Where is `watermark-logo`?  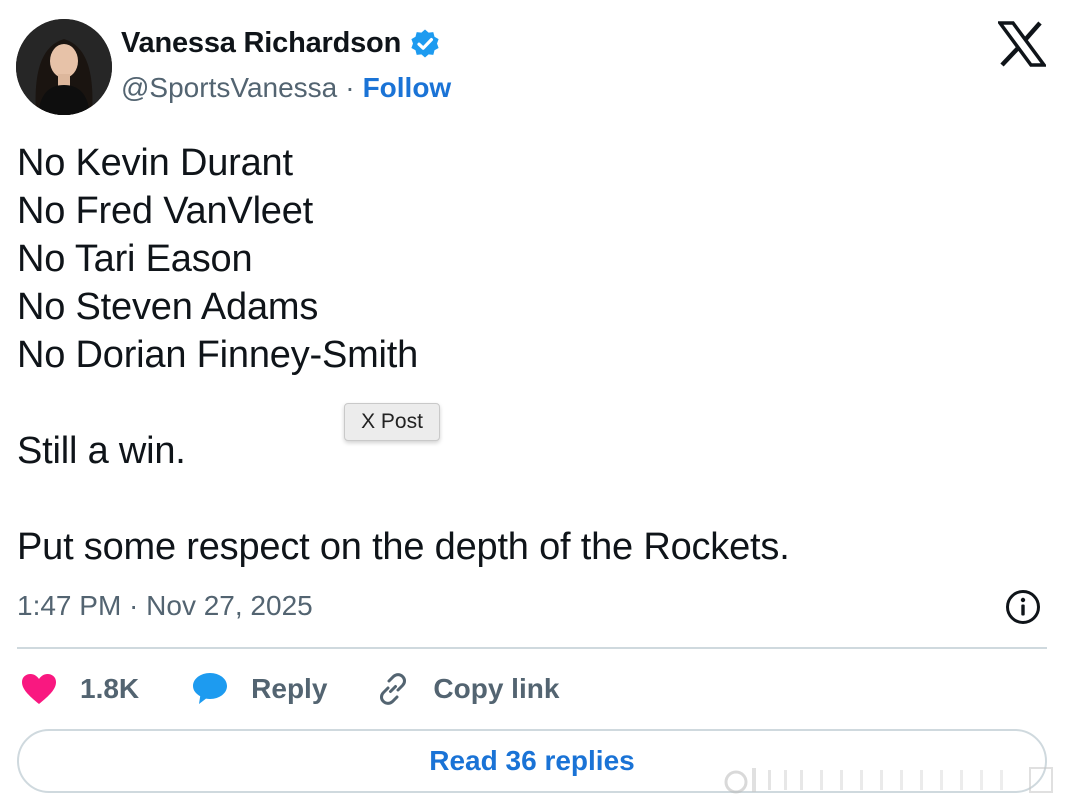
watermark-logo is located at coordinates (888, 780).